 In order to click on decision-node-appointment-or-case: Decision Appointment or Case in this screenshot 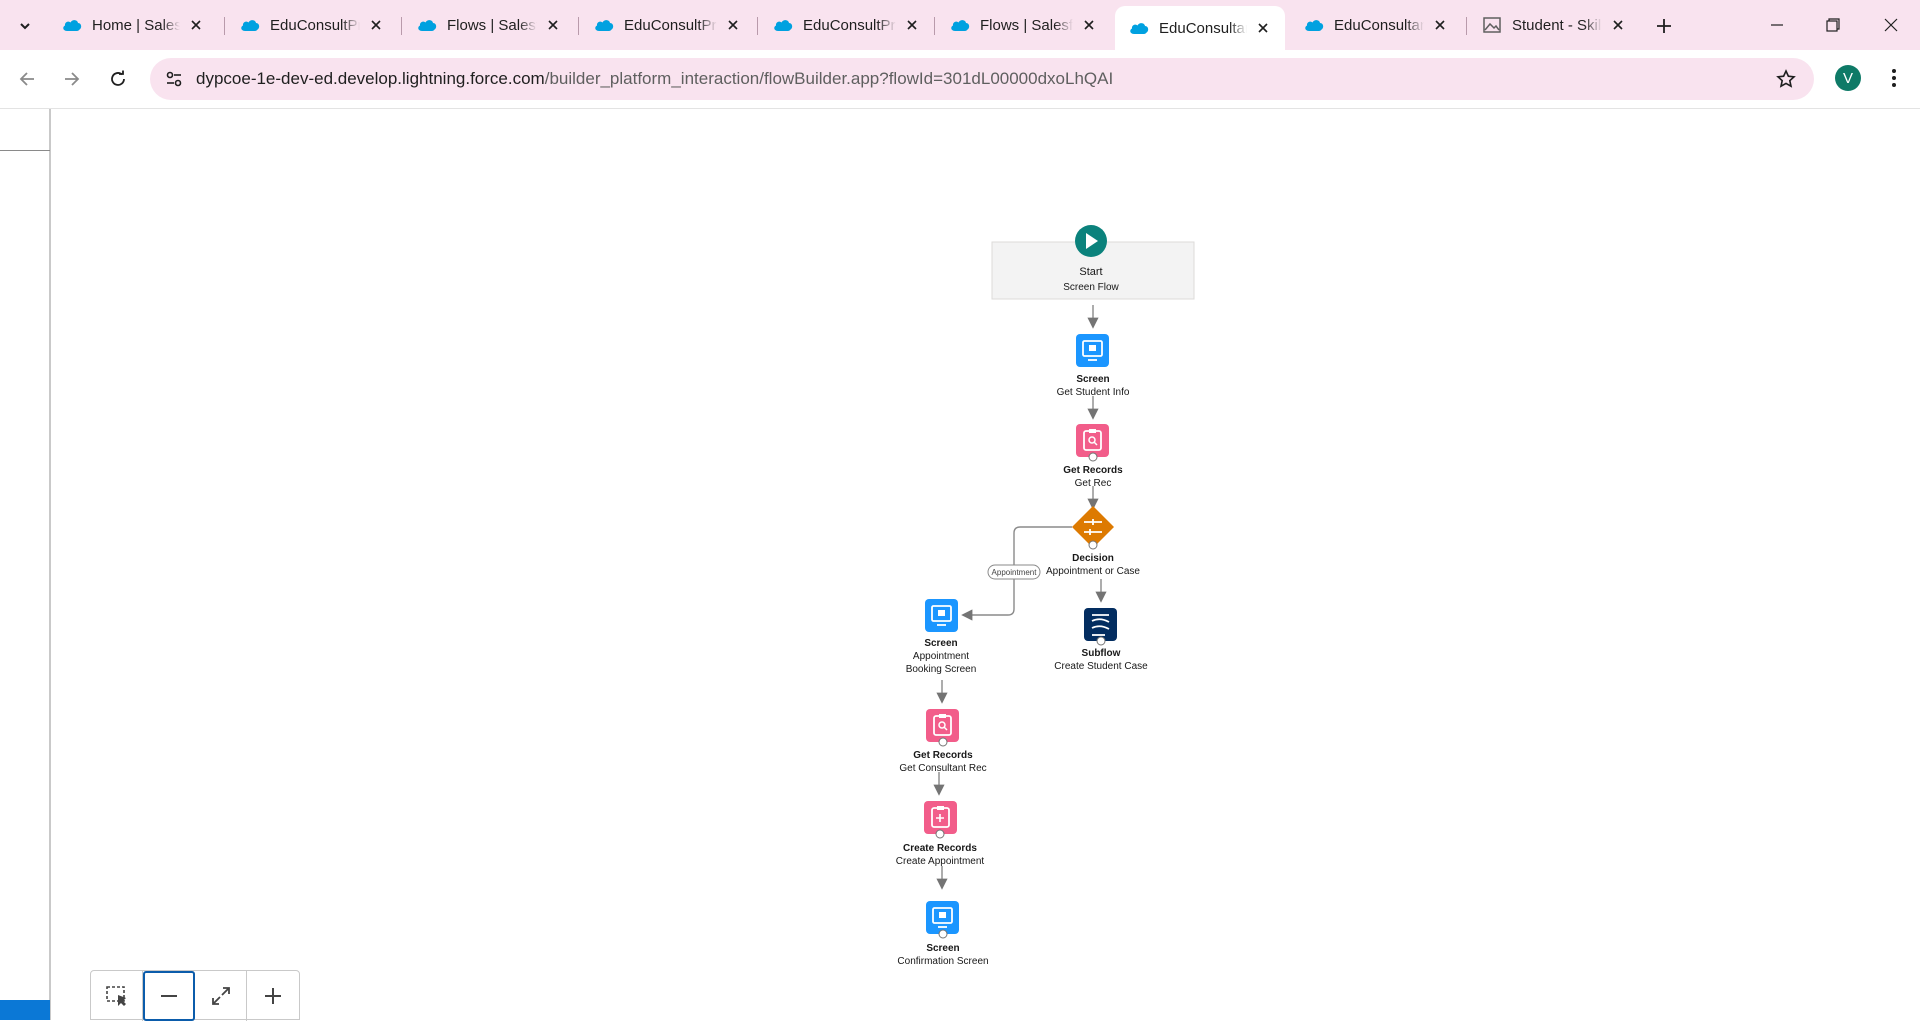, I will do `click(1093, 541)`.